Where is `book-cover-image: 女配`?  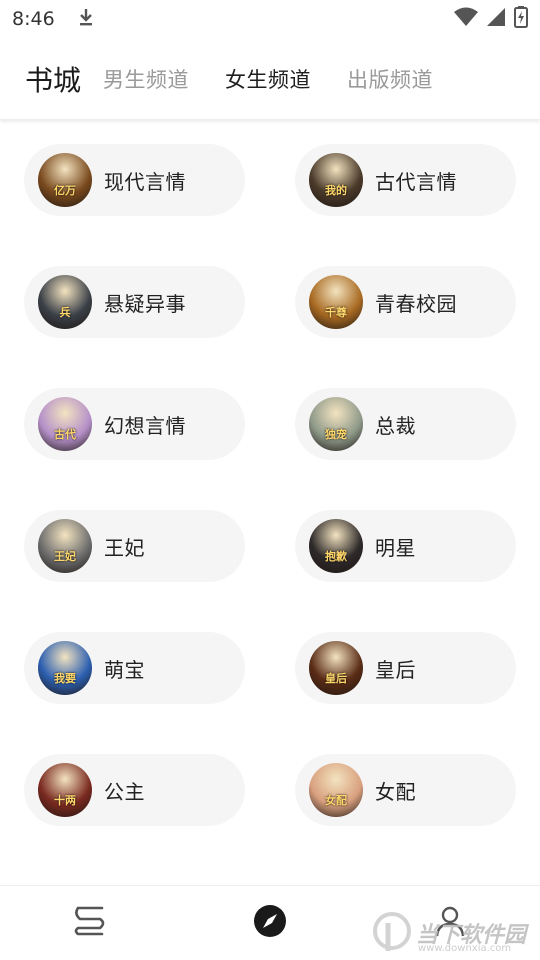
book-cover-image: 女配 is located at coordinates (336, 790).